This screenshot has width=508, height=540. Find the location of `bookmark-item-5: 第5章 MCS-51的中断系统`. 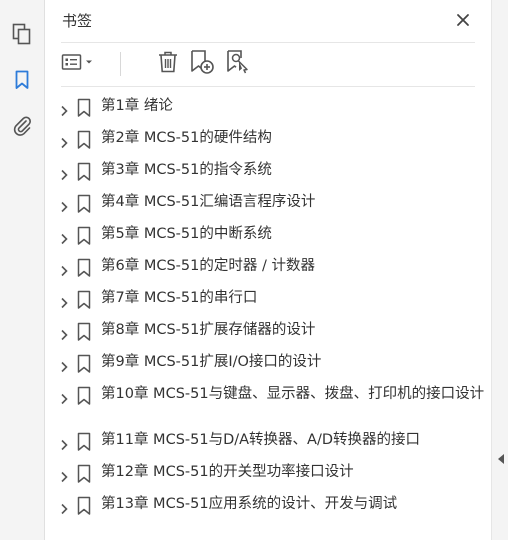

bookmark-item-5: 第5章 MCS-51的中断系统 is located at coordinates (268, 236).